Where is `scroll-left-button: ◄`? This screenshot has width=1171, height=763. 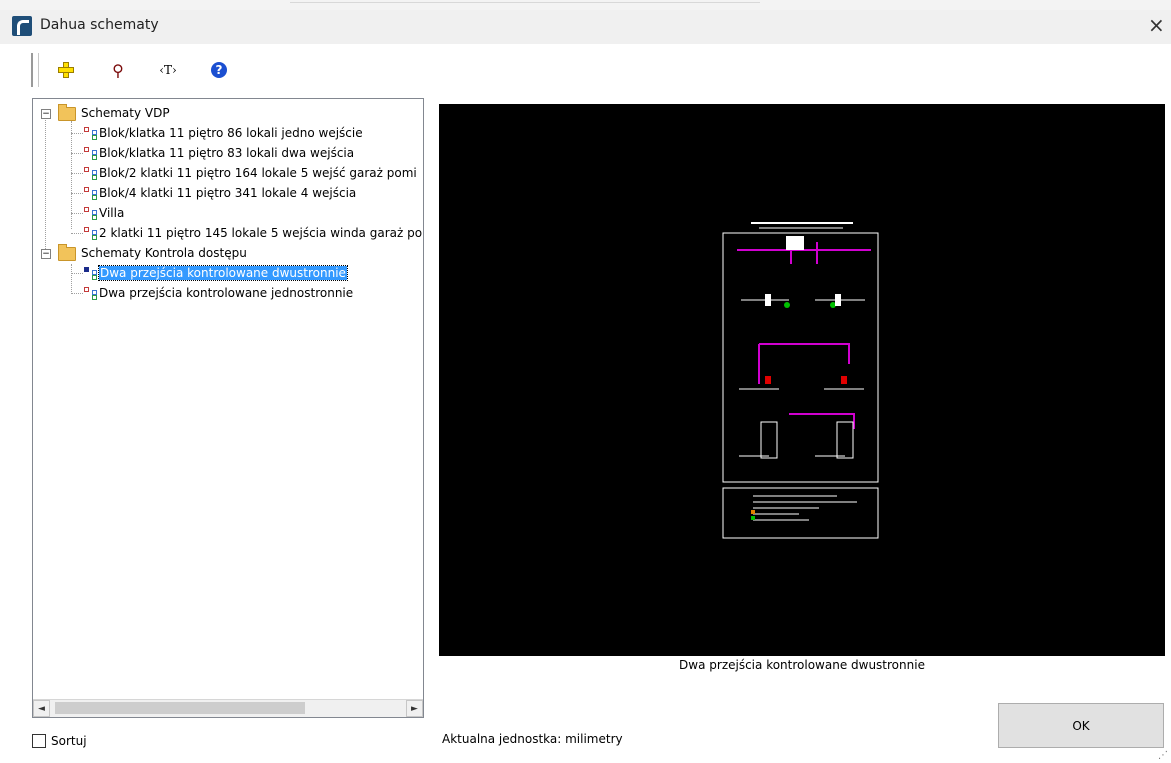
scroll-left-button: ◄ is located at coordinates (41, 708).